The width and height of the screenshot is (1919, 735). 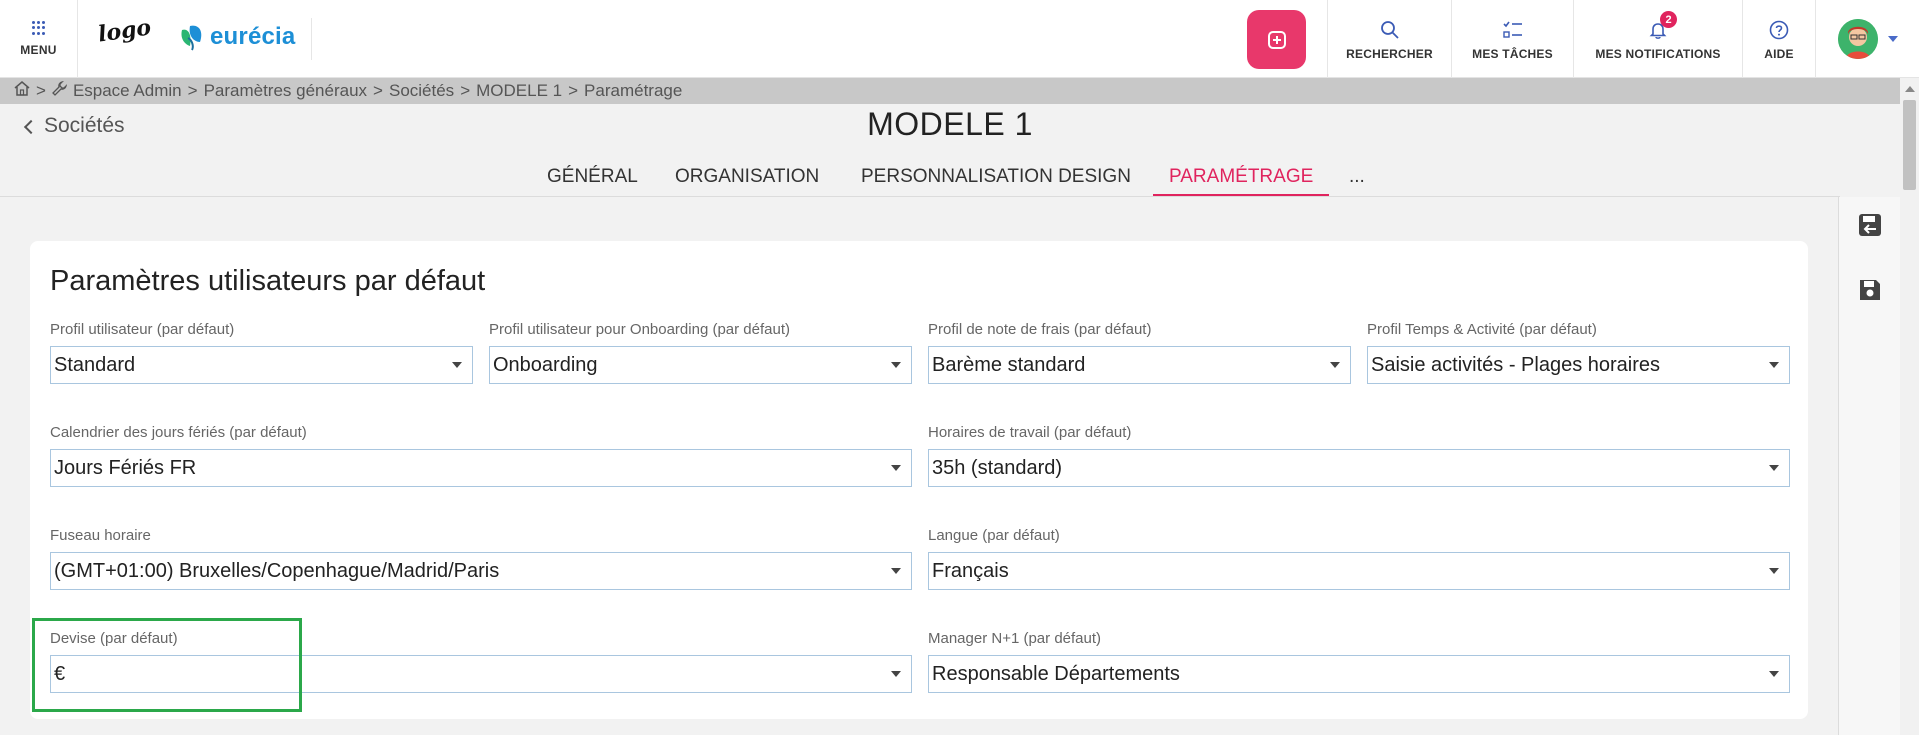 I want to click on profil-temps-select: Saisie activités - Plages horaires, so click(x=1578, y=365).